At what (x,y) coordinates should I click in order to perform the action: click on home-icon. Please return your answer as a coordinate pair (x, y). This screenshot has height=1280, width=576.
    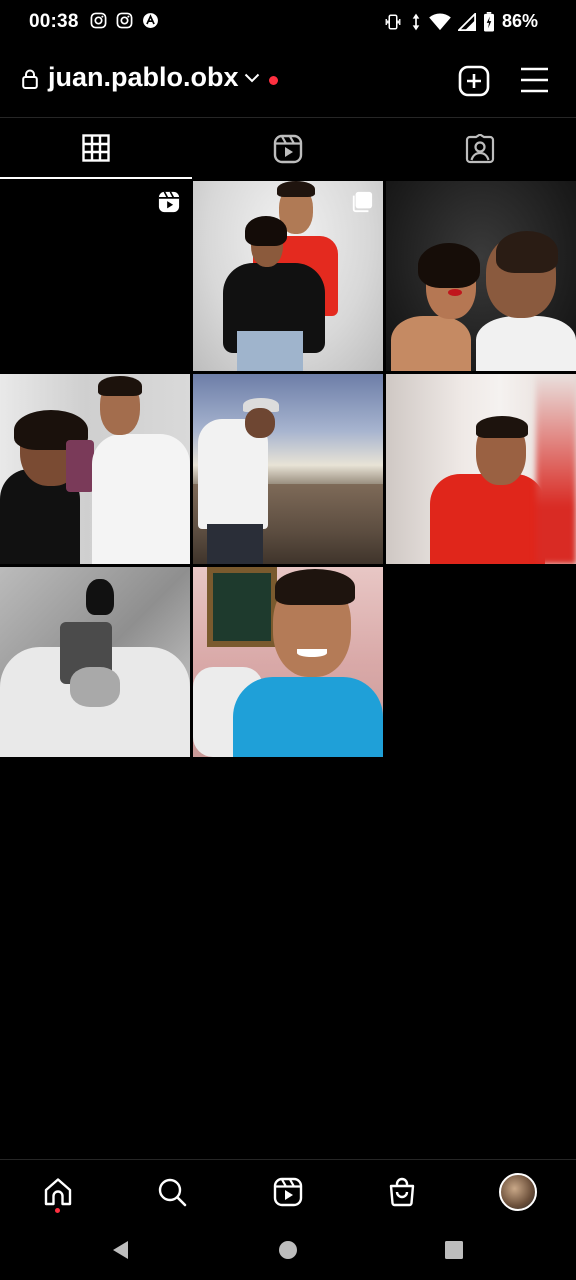
    Looking at the image, I should click on (58, 1192).